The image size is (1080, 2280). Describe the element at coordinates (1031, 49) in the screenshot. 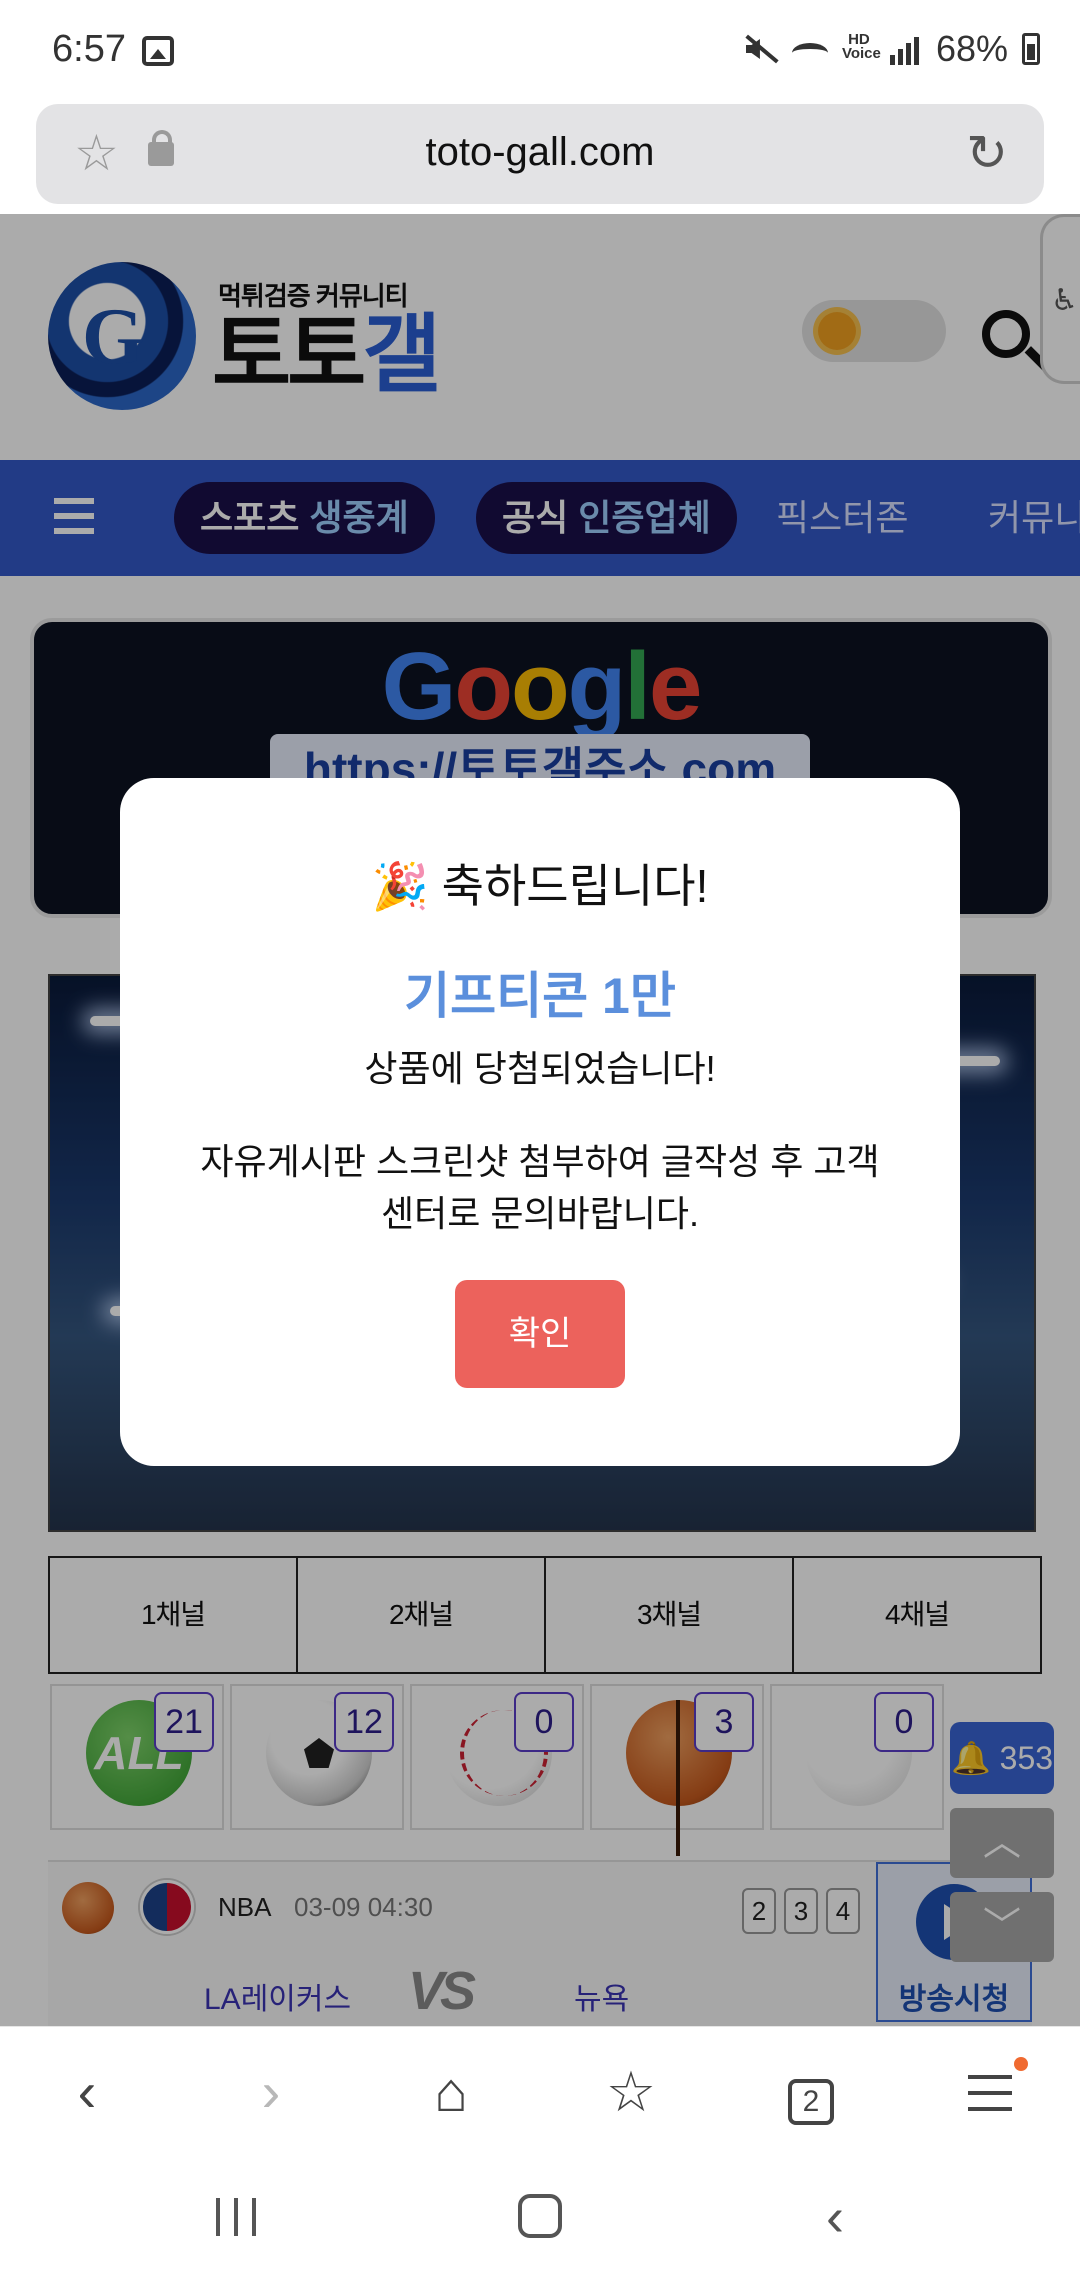

I see `battery-icon` at that location.